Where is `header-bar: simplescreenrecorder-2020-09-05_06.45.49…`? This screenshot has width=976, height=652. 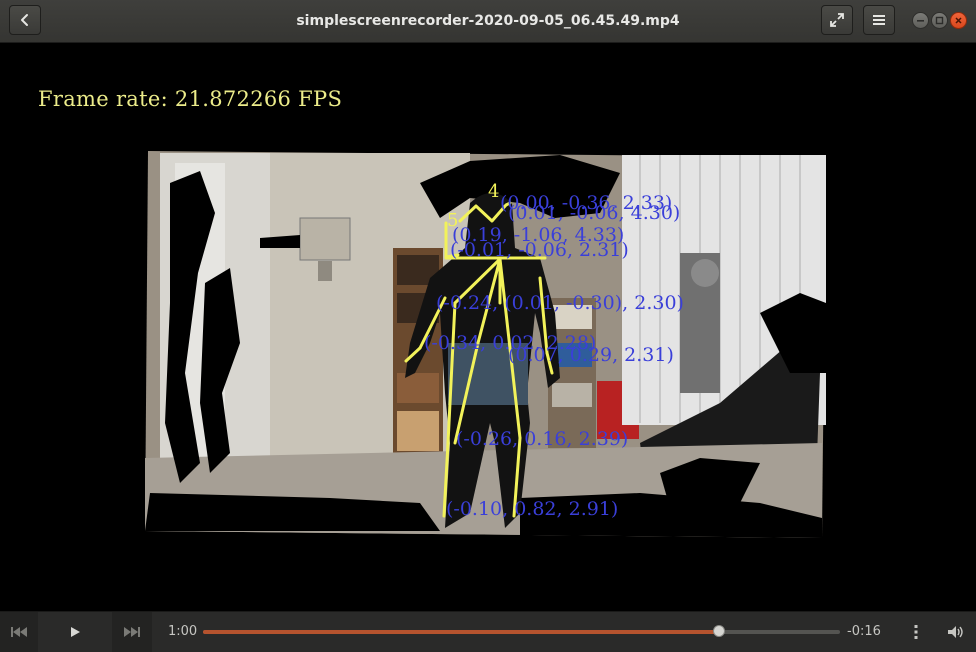 header-bar: simplescreenrecorder-2020-09-05_06.45.49… is located at coordinates (488, 21).